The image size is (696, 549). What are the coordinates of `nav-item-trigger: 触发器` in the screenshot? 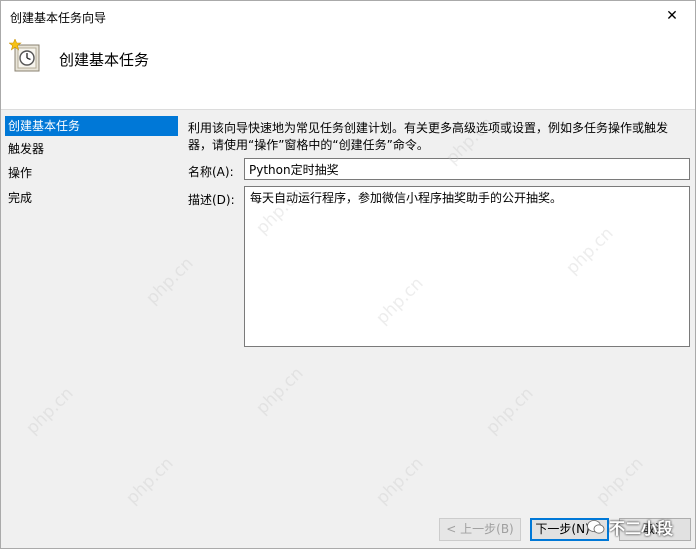 It's located at (91, 149).